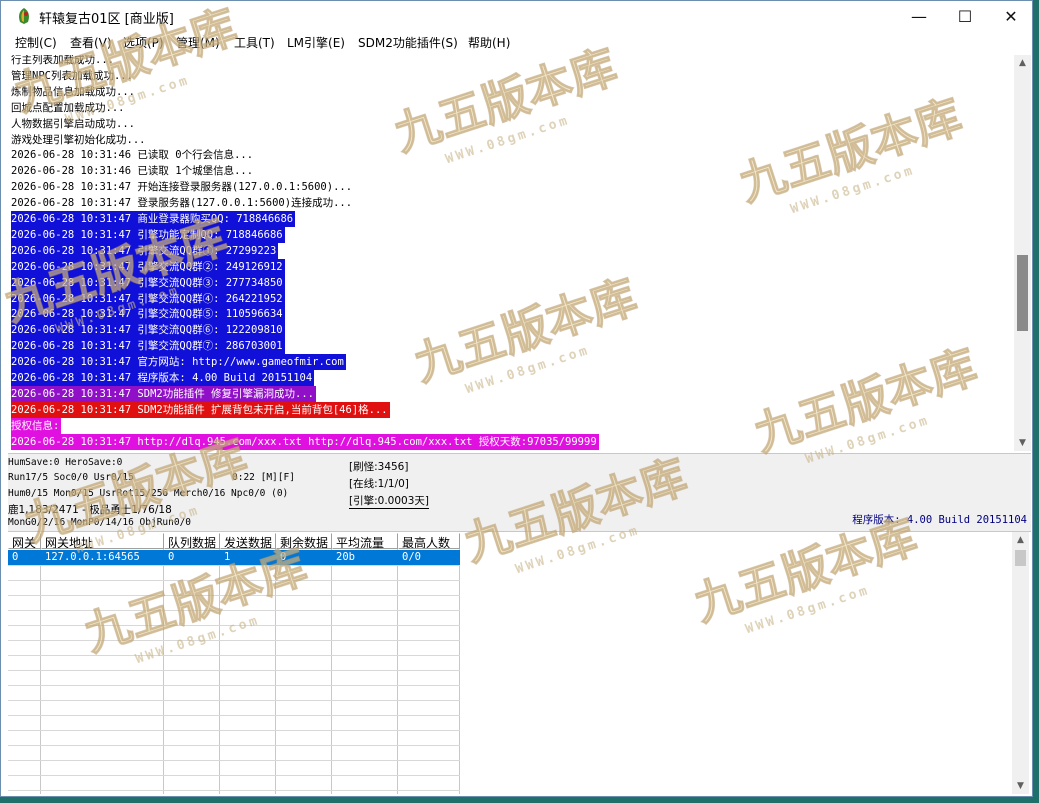  Describe the element at coordinates (248, 541) in the screenshot. I see `column-header-sent: 发送数据` at that location.